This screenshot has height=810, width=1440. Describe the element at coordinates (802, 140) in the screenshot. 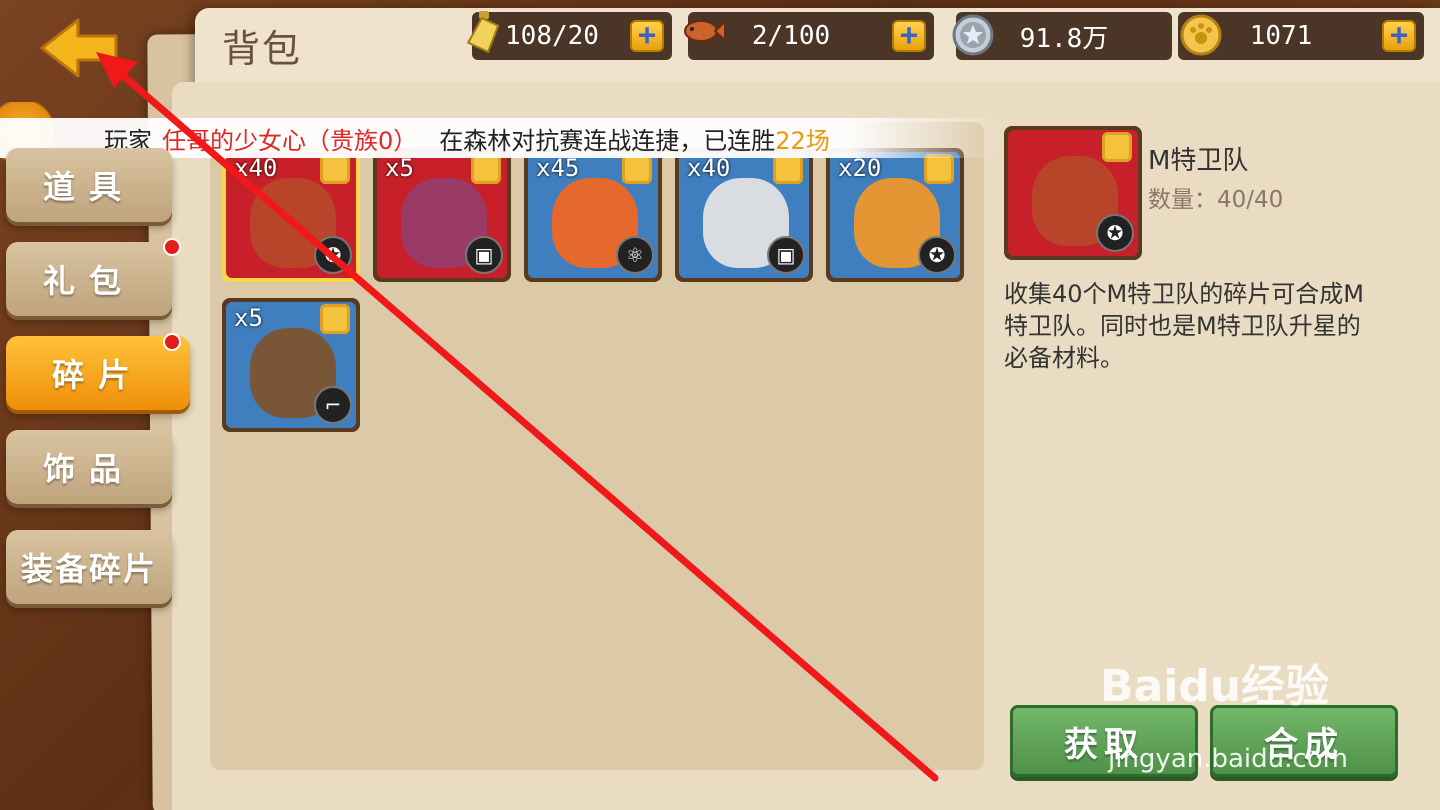

I see `ticker-streak: 22场` at that location.